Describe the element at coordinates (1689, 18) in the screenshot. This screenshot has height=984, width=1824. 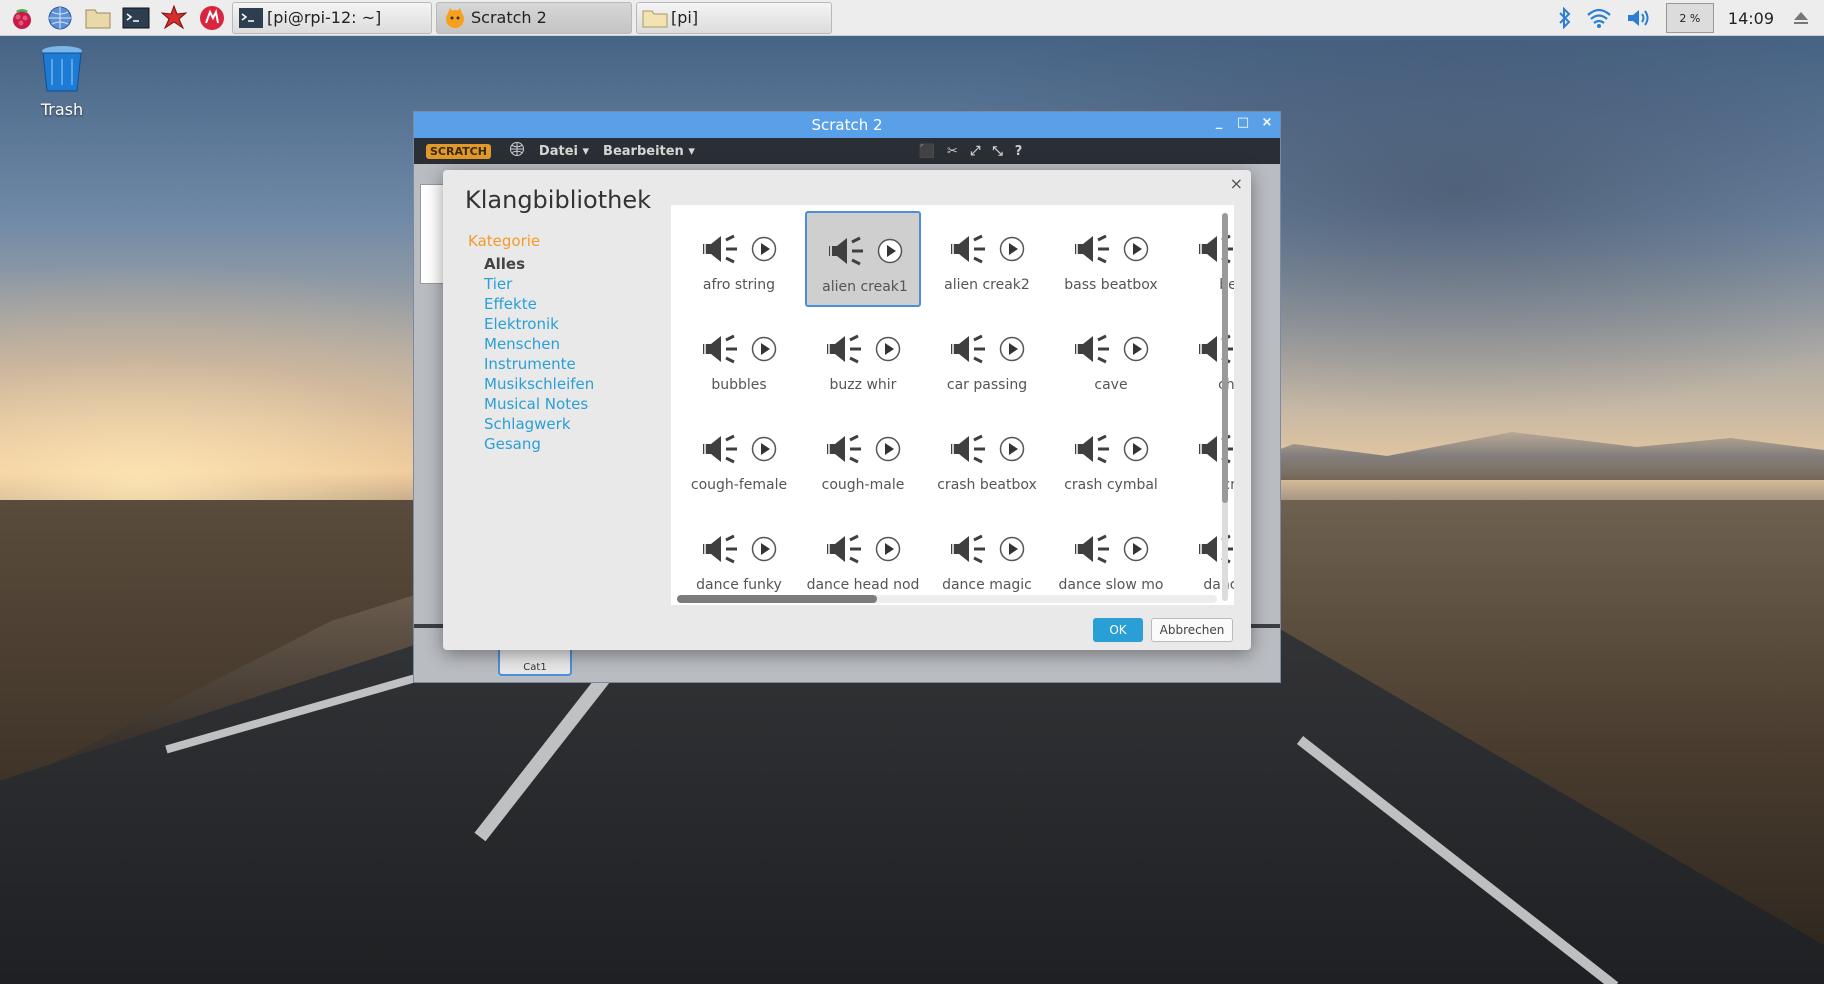
I see `cpu-monitor: 2 %` at that location.